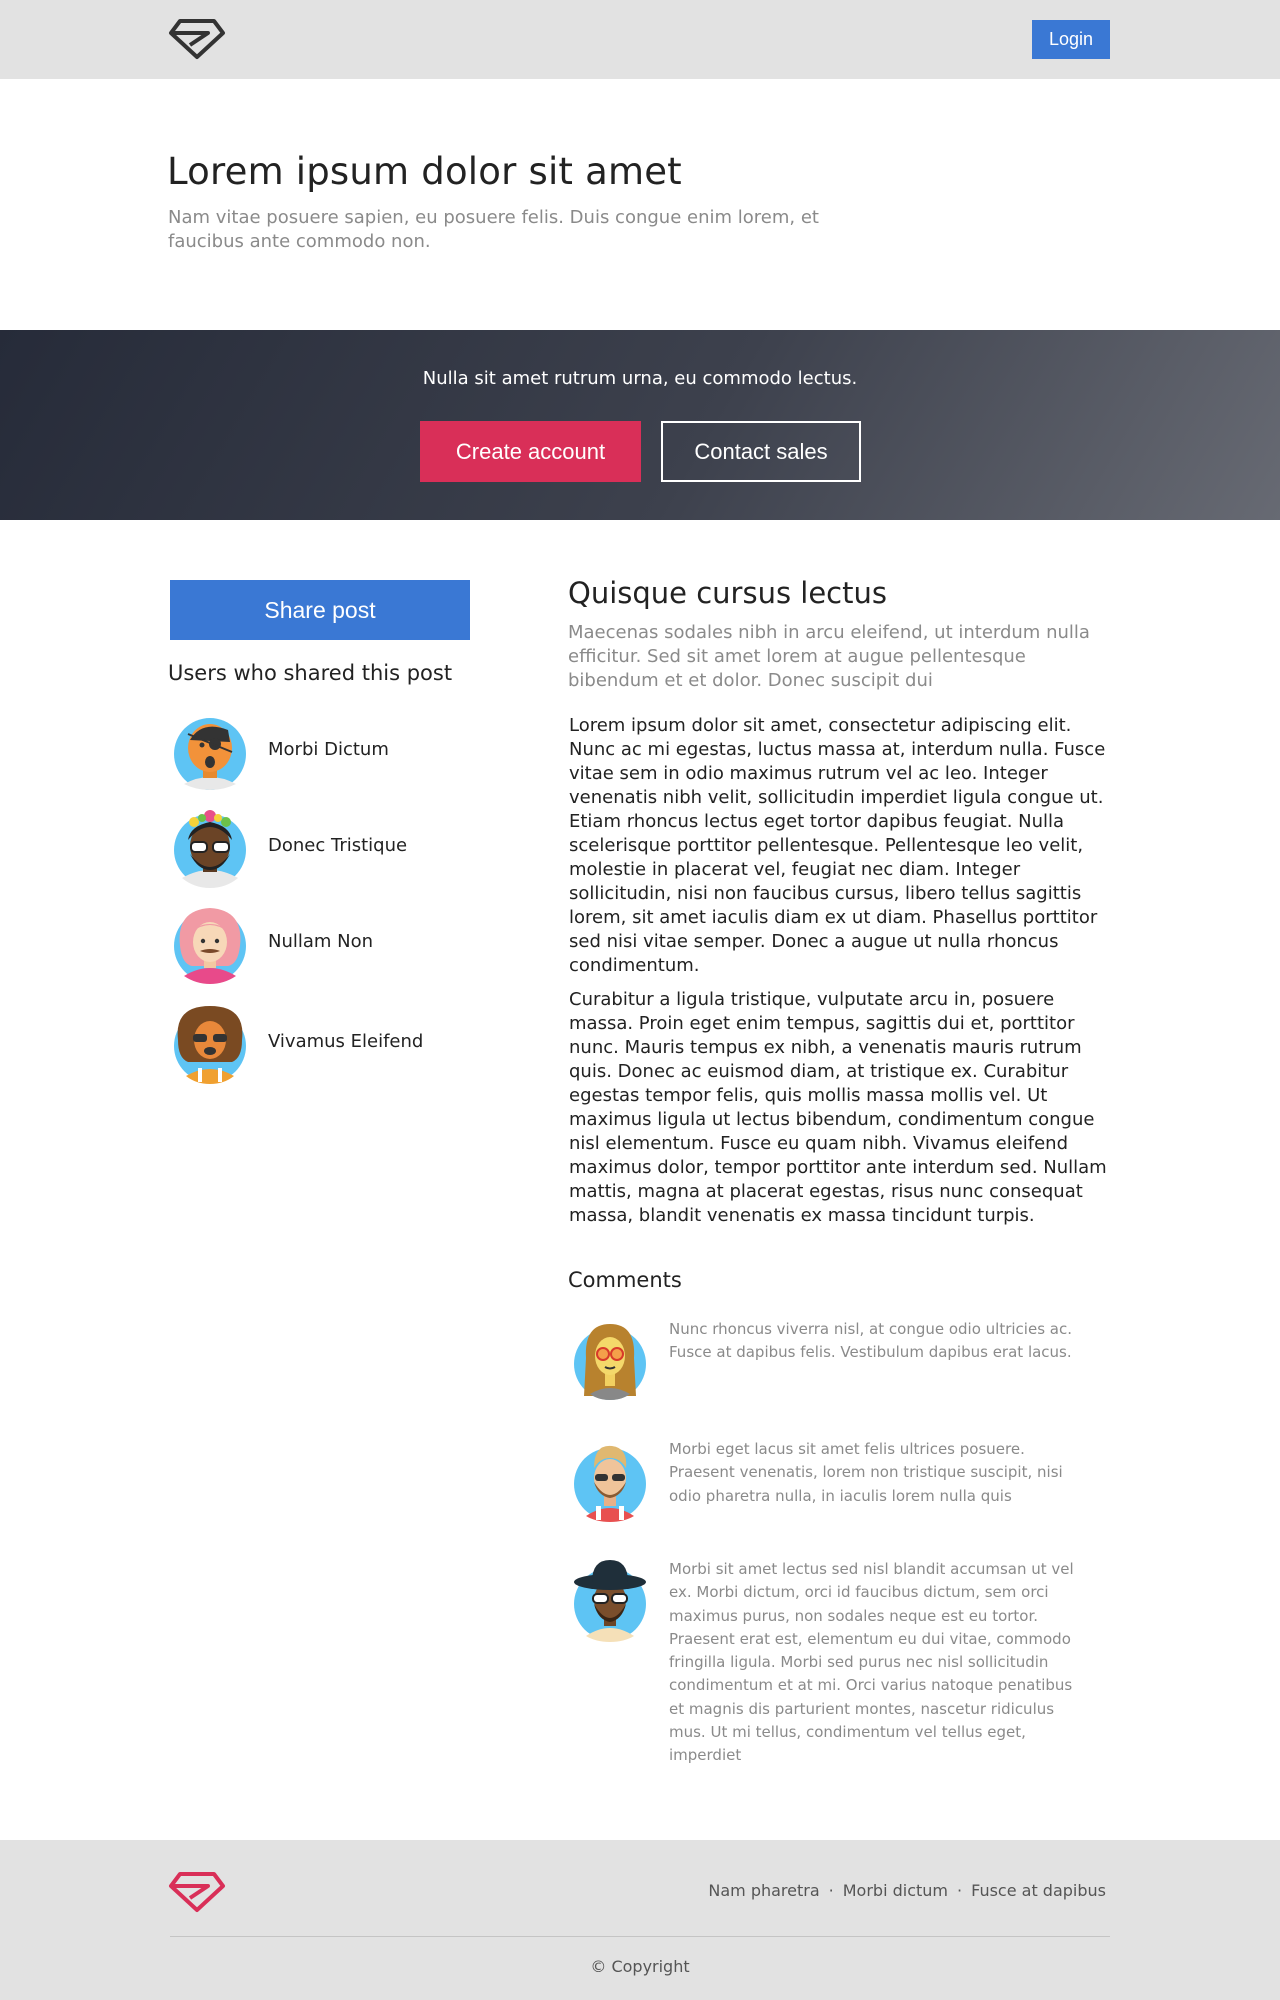 This screenshot has height=2000, width=1280. What do you see at coordinates (625, 1280) in the screenshot?
I see `comments-heading: Comments` at bounding box center [625, 1280].